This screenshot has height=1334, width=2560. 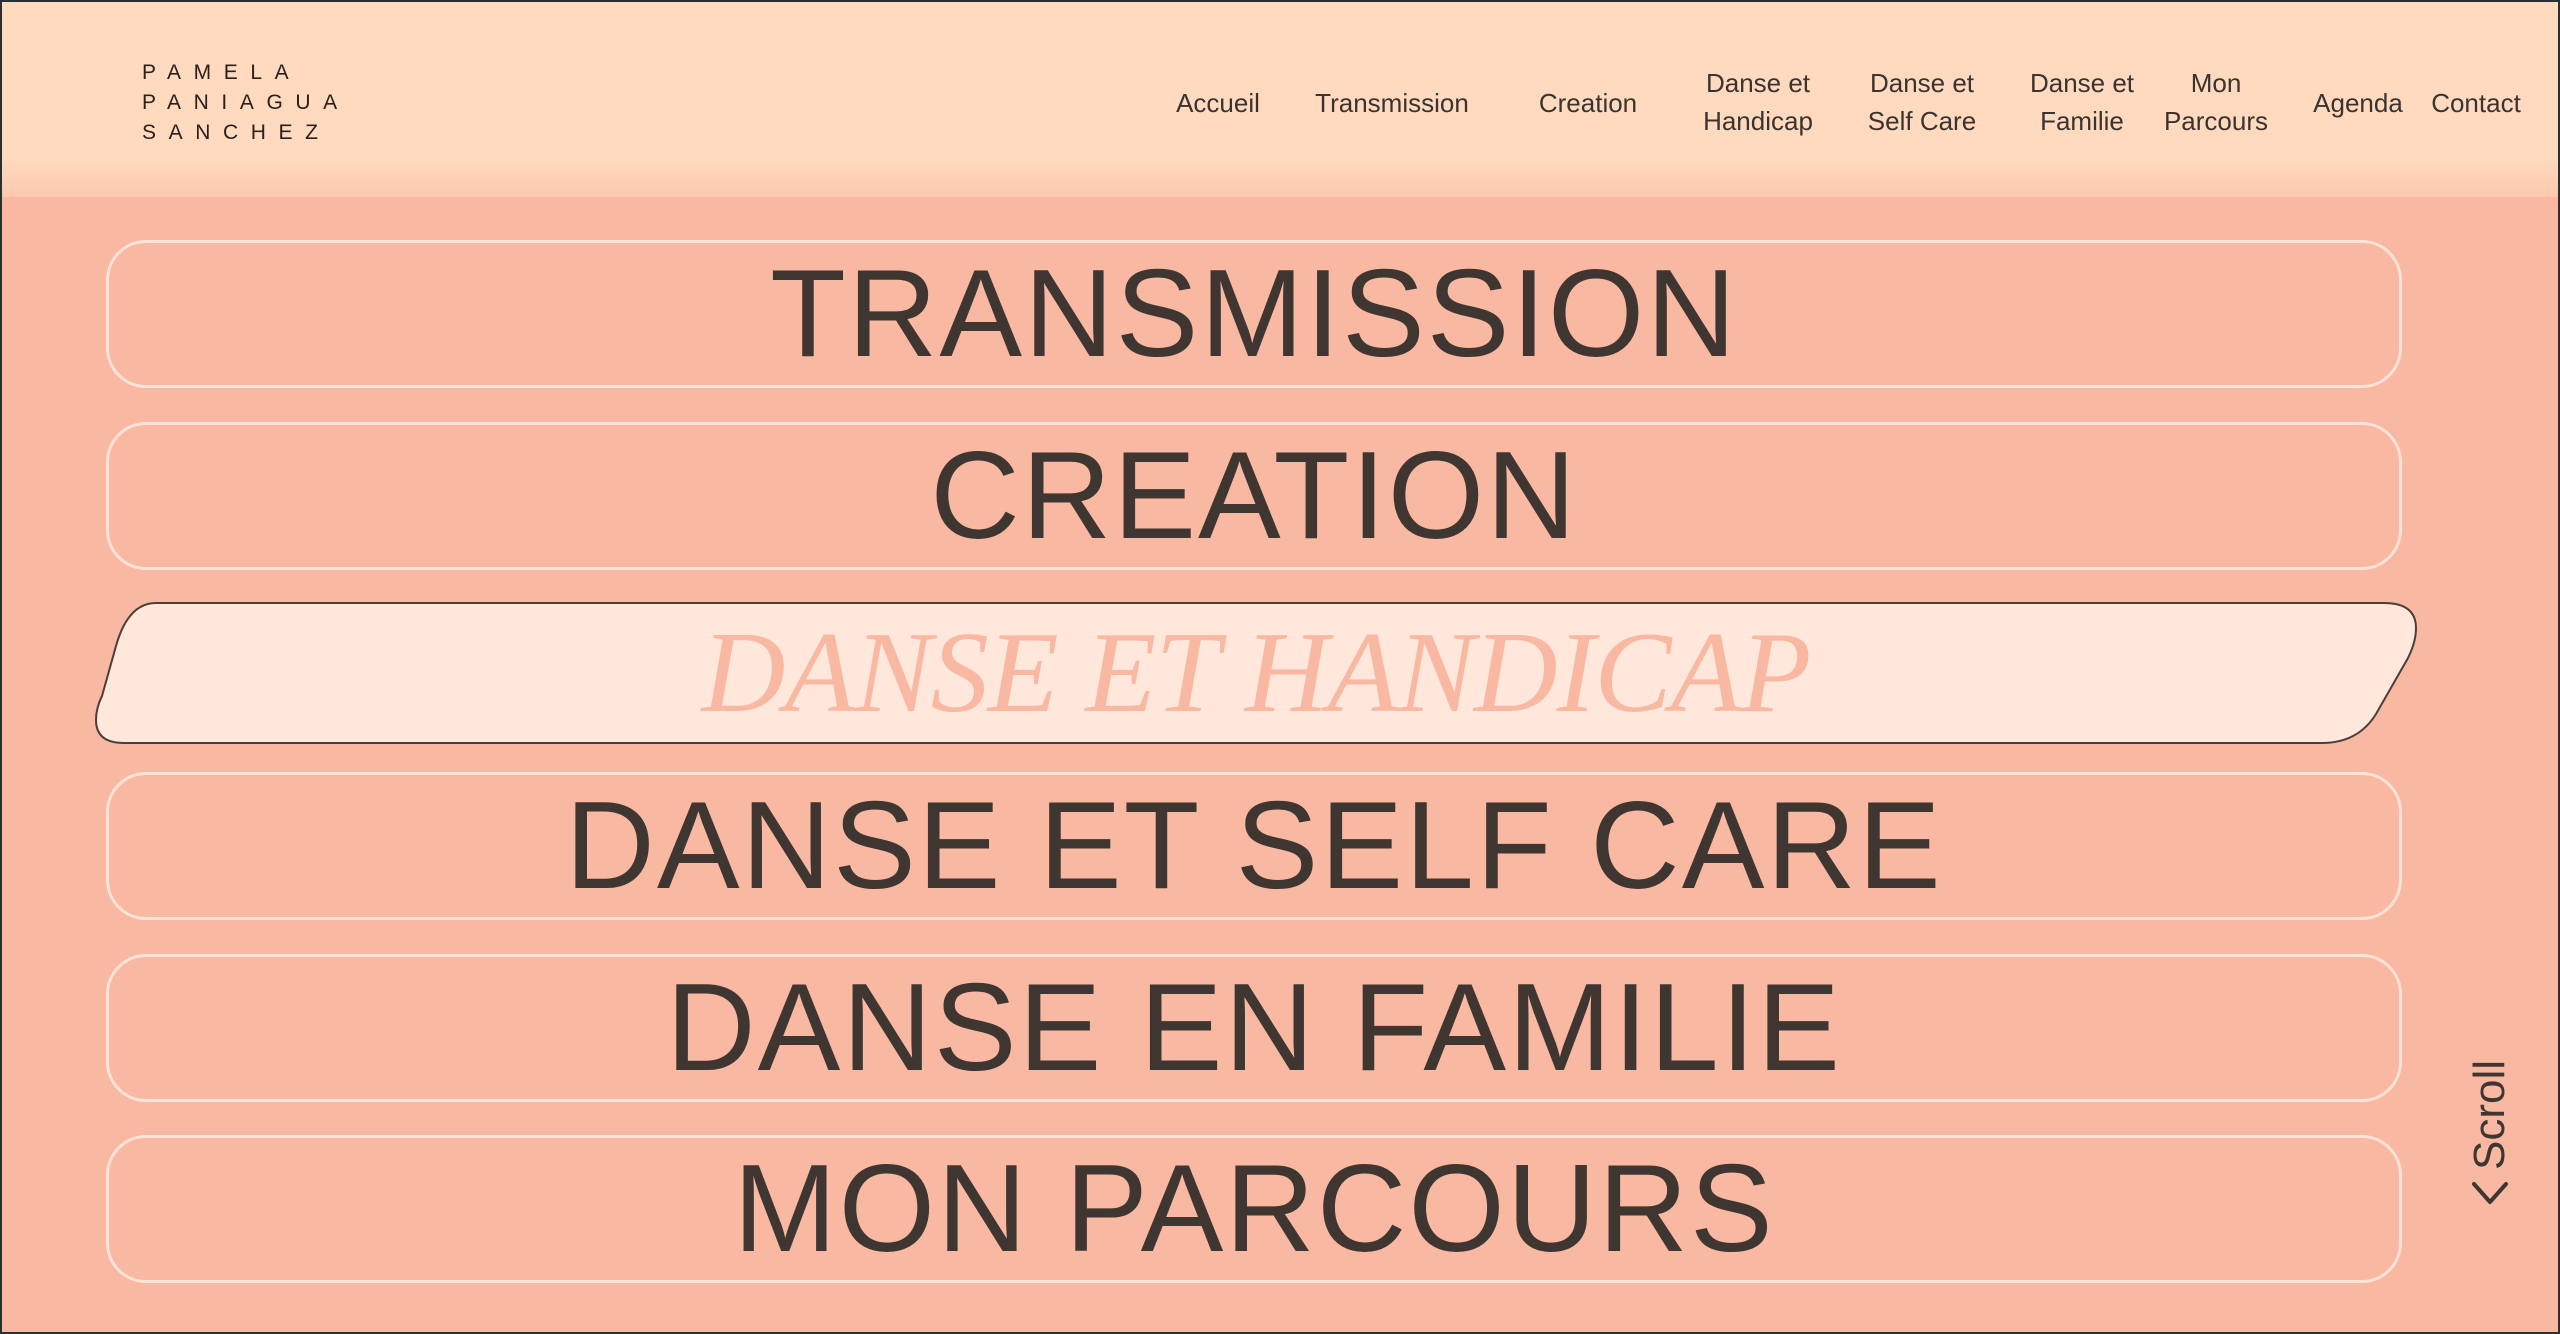 I want to click on nav-item-agenda: Agenda, so click(x=2358, y=103).